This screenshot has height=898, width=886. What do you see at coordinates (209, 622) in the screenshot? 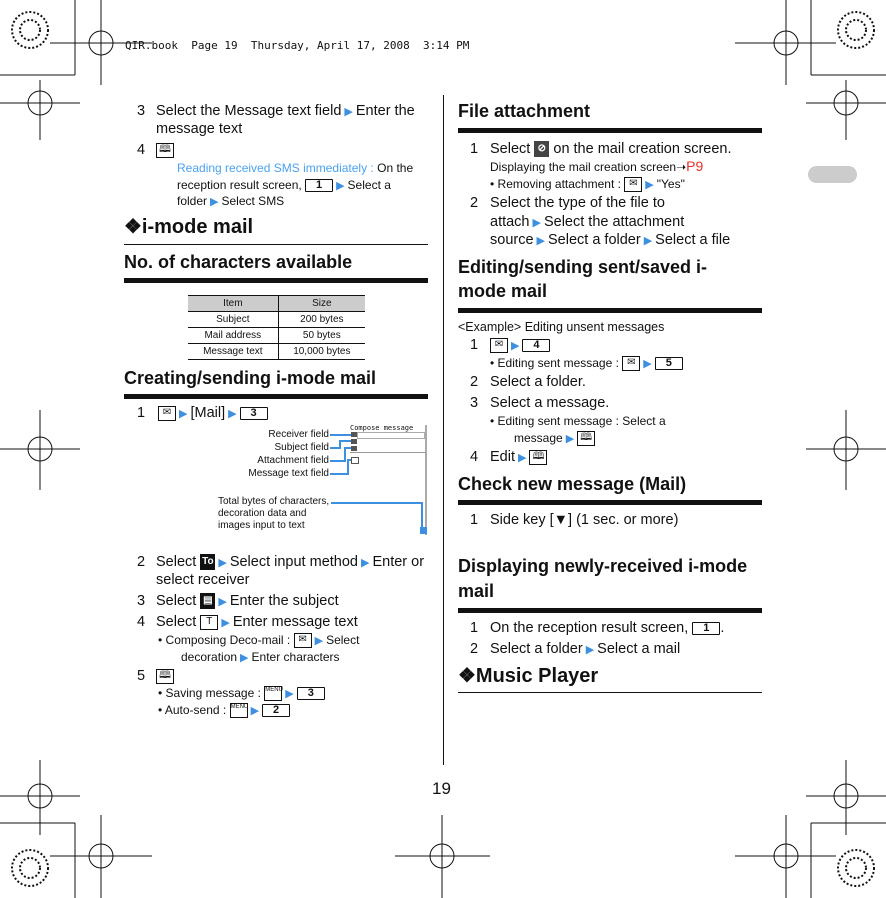
I see `text-icon: T` at bounding box center [209, 622].